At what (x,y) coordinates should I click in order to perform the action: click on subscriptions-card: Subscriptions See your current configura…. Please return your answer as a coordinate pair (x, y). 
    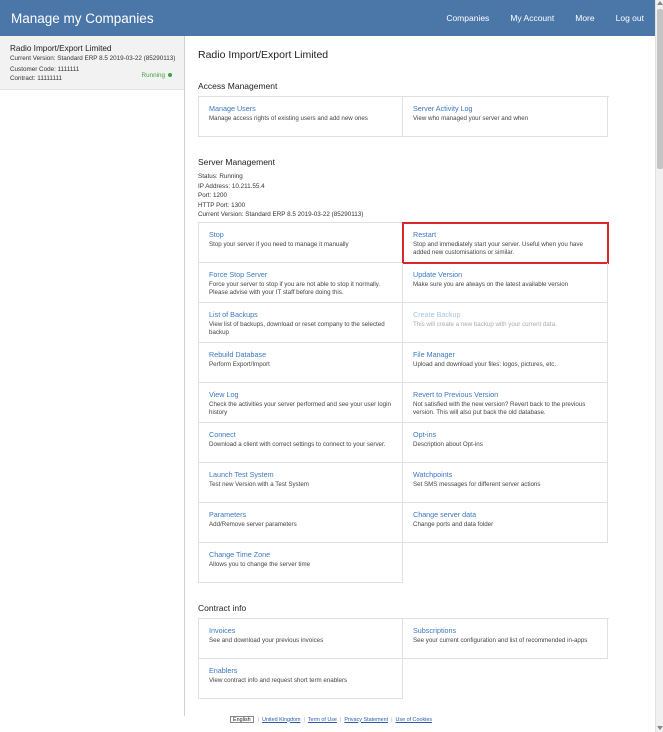
    Looking at the image, I should click on (505, 639).